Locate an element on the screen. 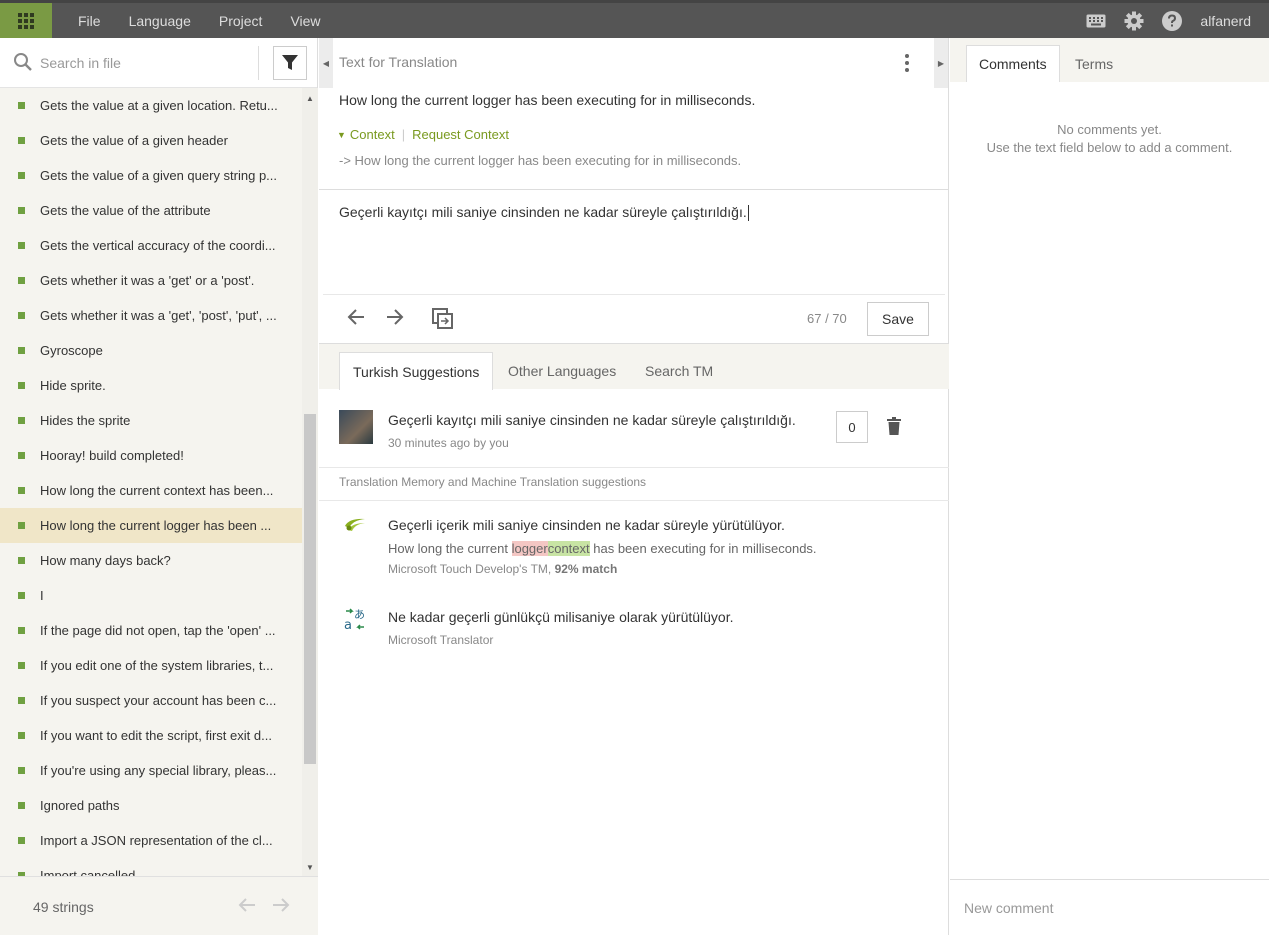 The width and height of the screenshot is (1269, 935). more-options-icon is located at coordinates (907, 65).